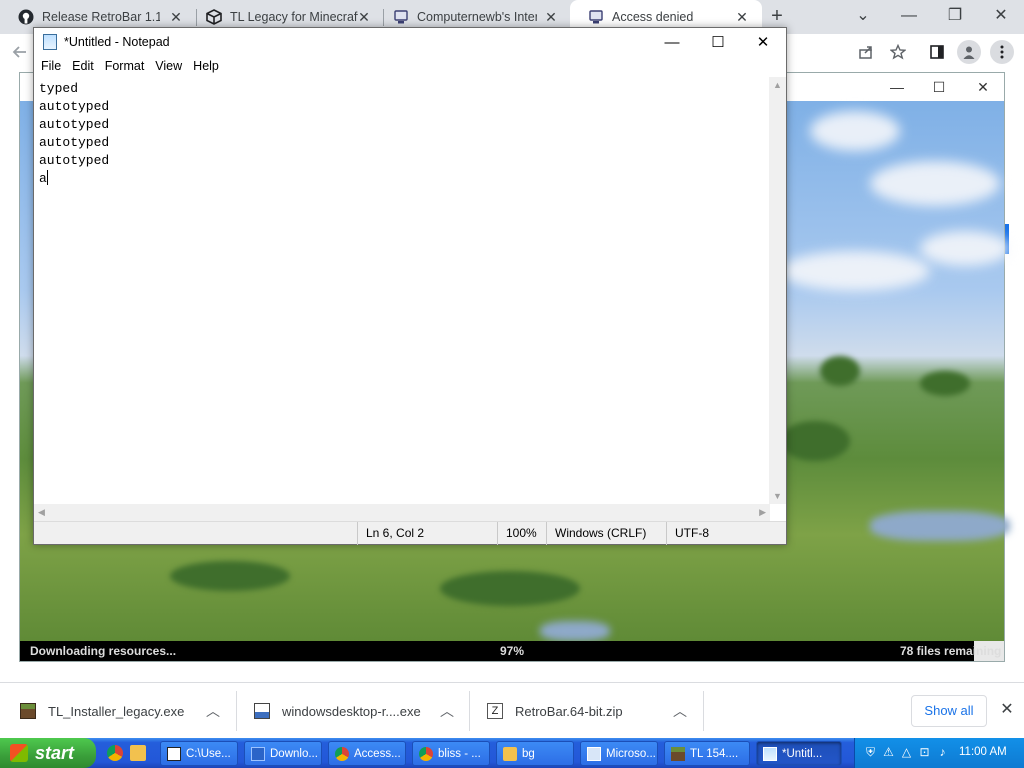 Image resolution: width=1024 pixels, height=768 pixels. I want to click on installer-icon, so click(262, 711).